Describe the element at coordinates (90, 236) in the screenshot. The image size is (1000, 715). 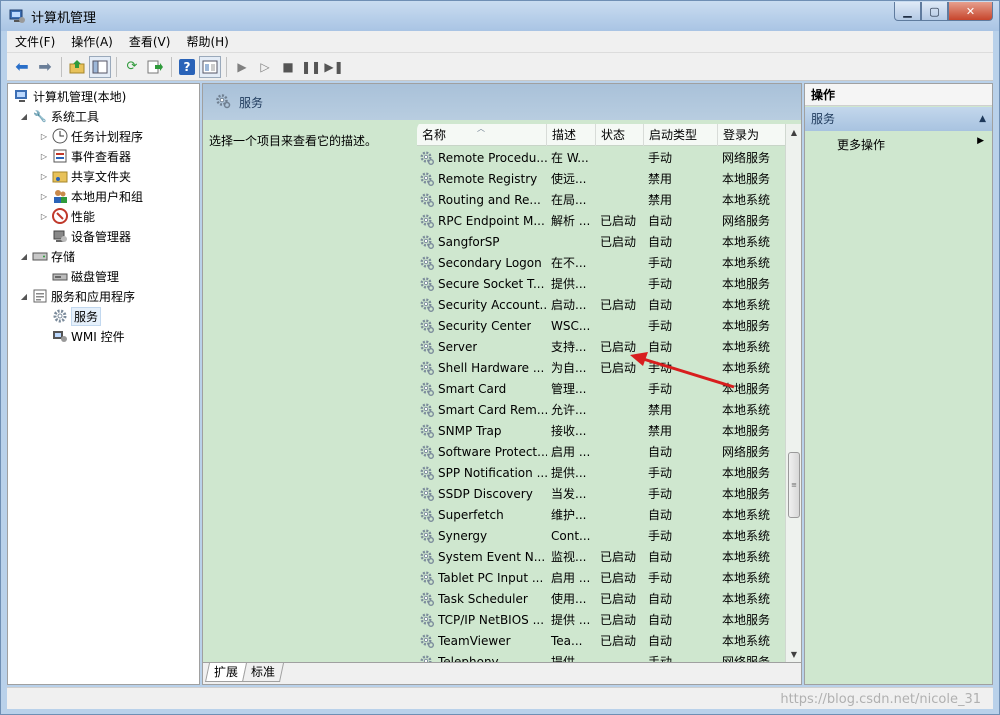
I see `tree-item-device-manager: 设备管理器` at that location.